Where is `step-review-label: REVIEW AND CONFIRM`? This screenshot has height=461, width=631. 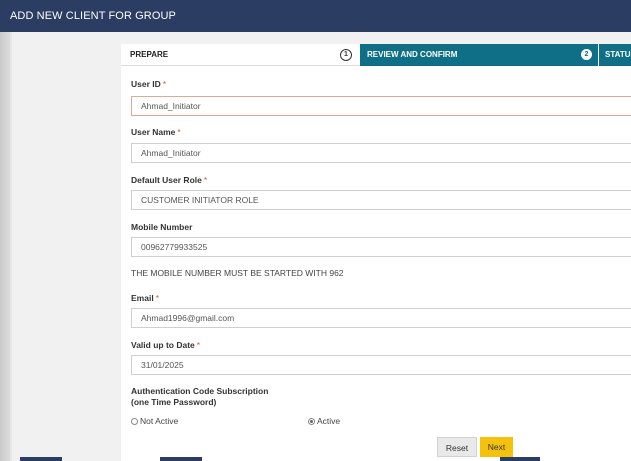
step-review-label: REVIEW AND CONFIRM is located at coordinates (412, 54).